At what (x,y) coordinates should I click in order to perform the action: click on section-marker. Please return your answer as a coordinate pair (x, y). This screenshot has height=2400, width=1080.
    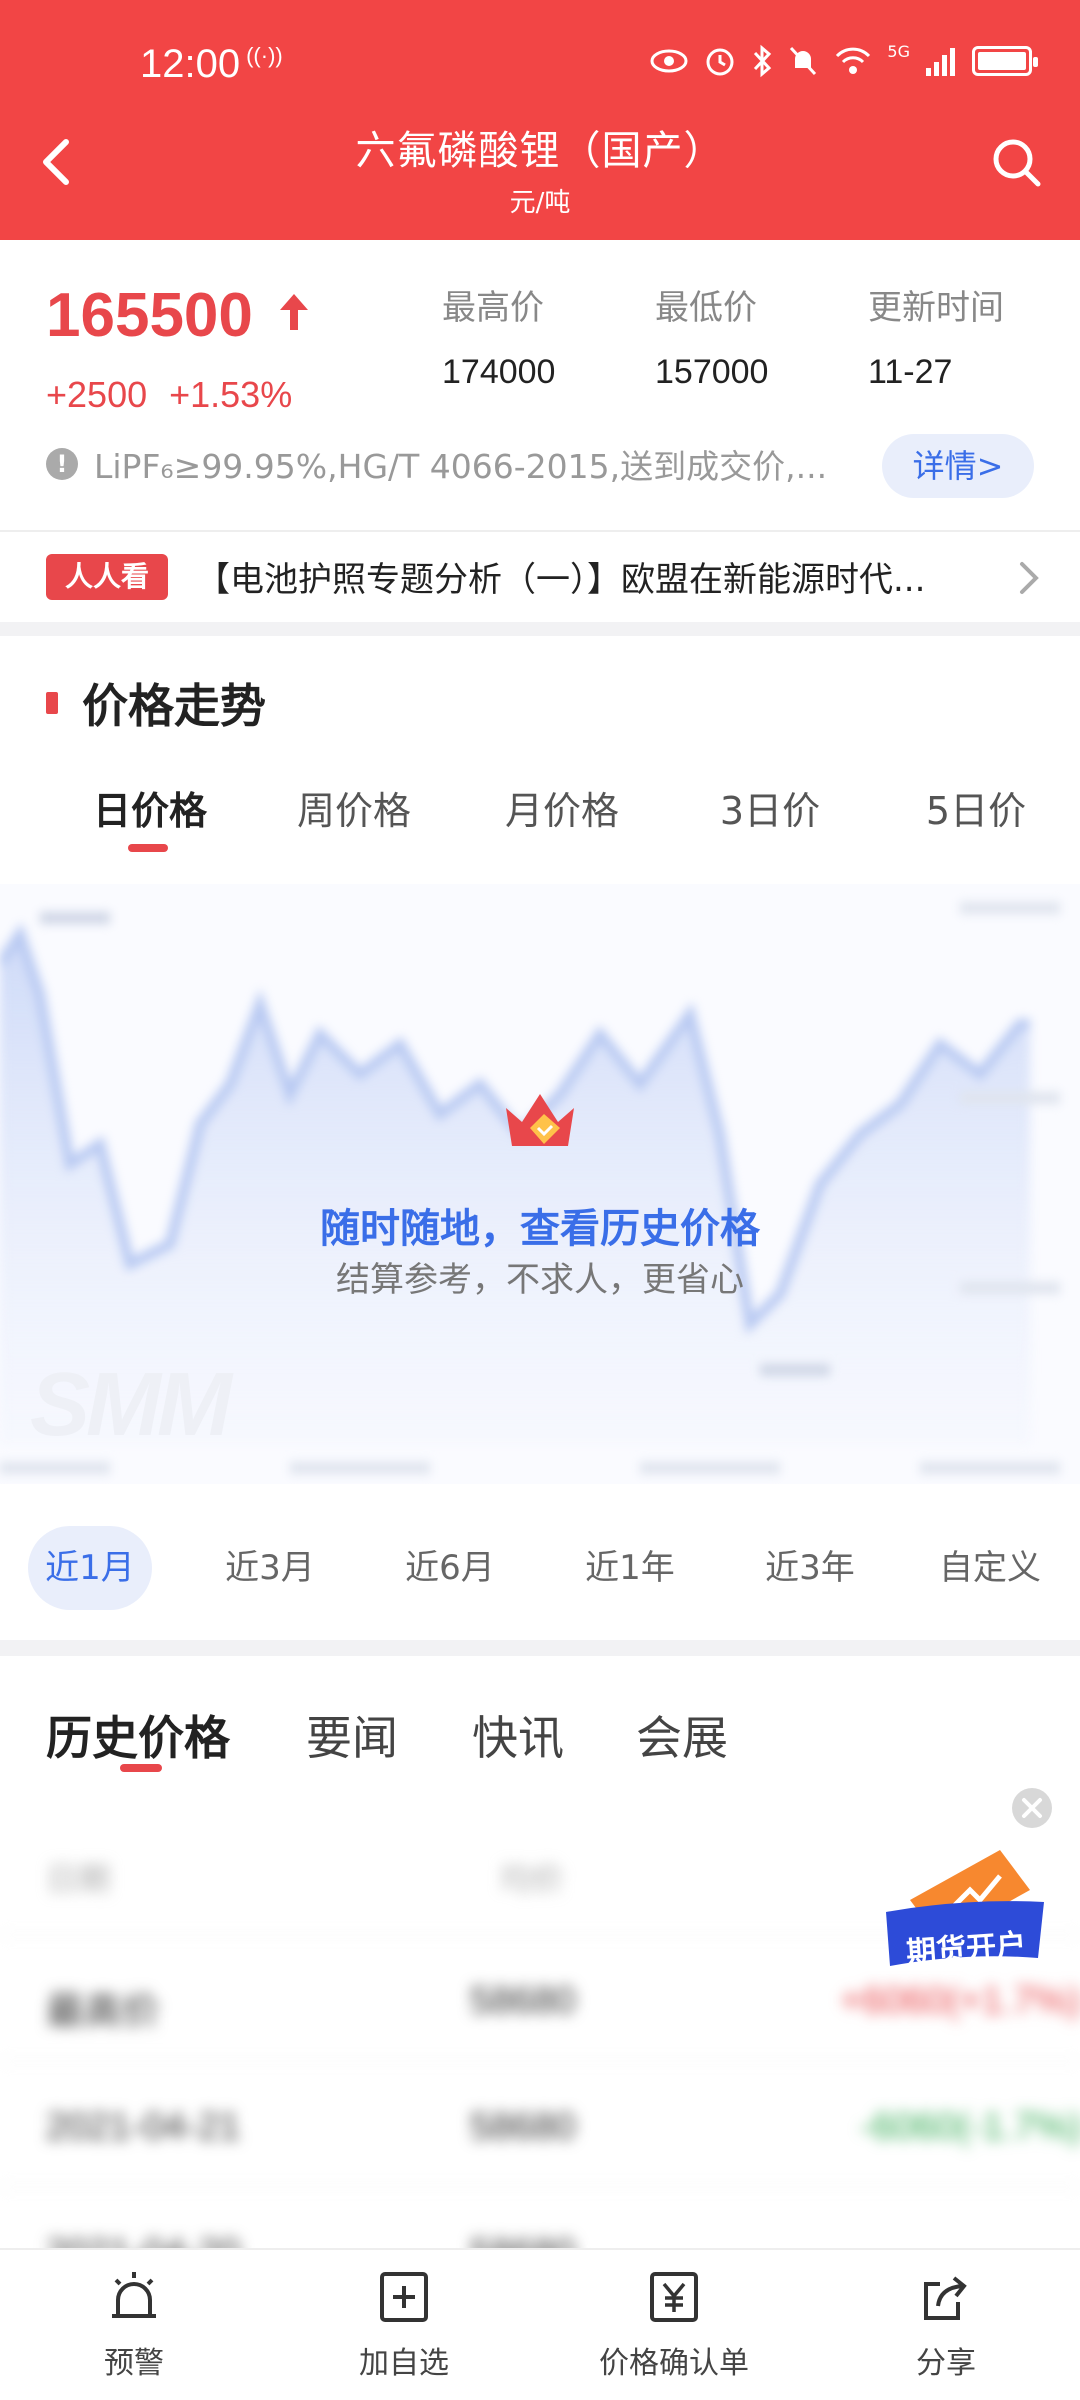
    Looking at the image, I should click on (52, 703).